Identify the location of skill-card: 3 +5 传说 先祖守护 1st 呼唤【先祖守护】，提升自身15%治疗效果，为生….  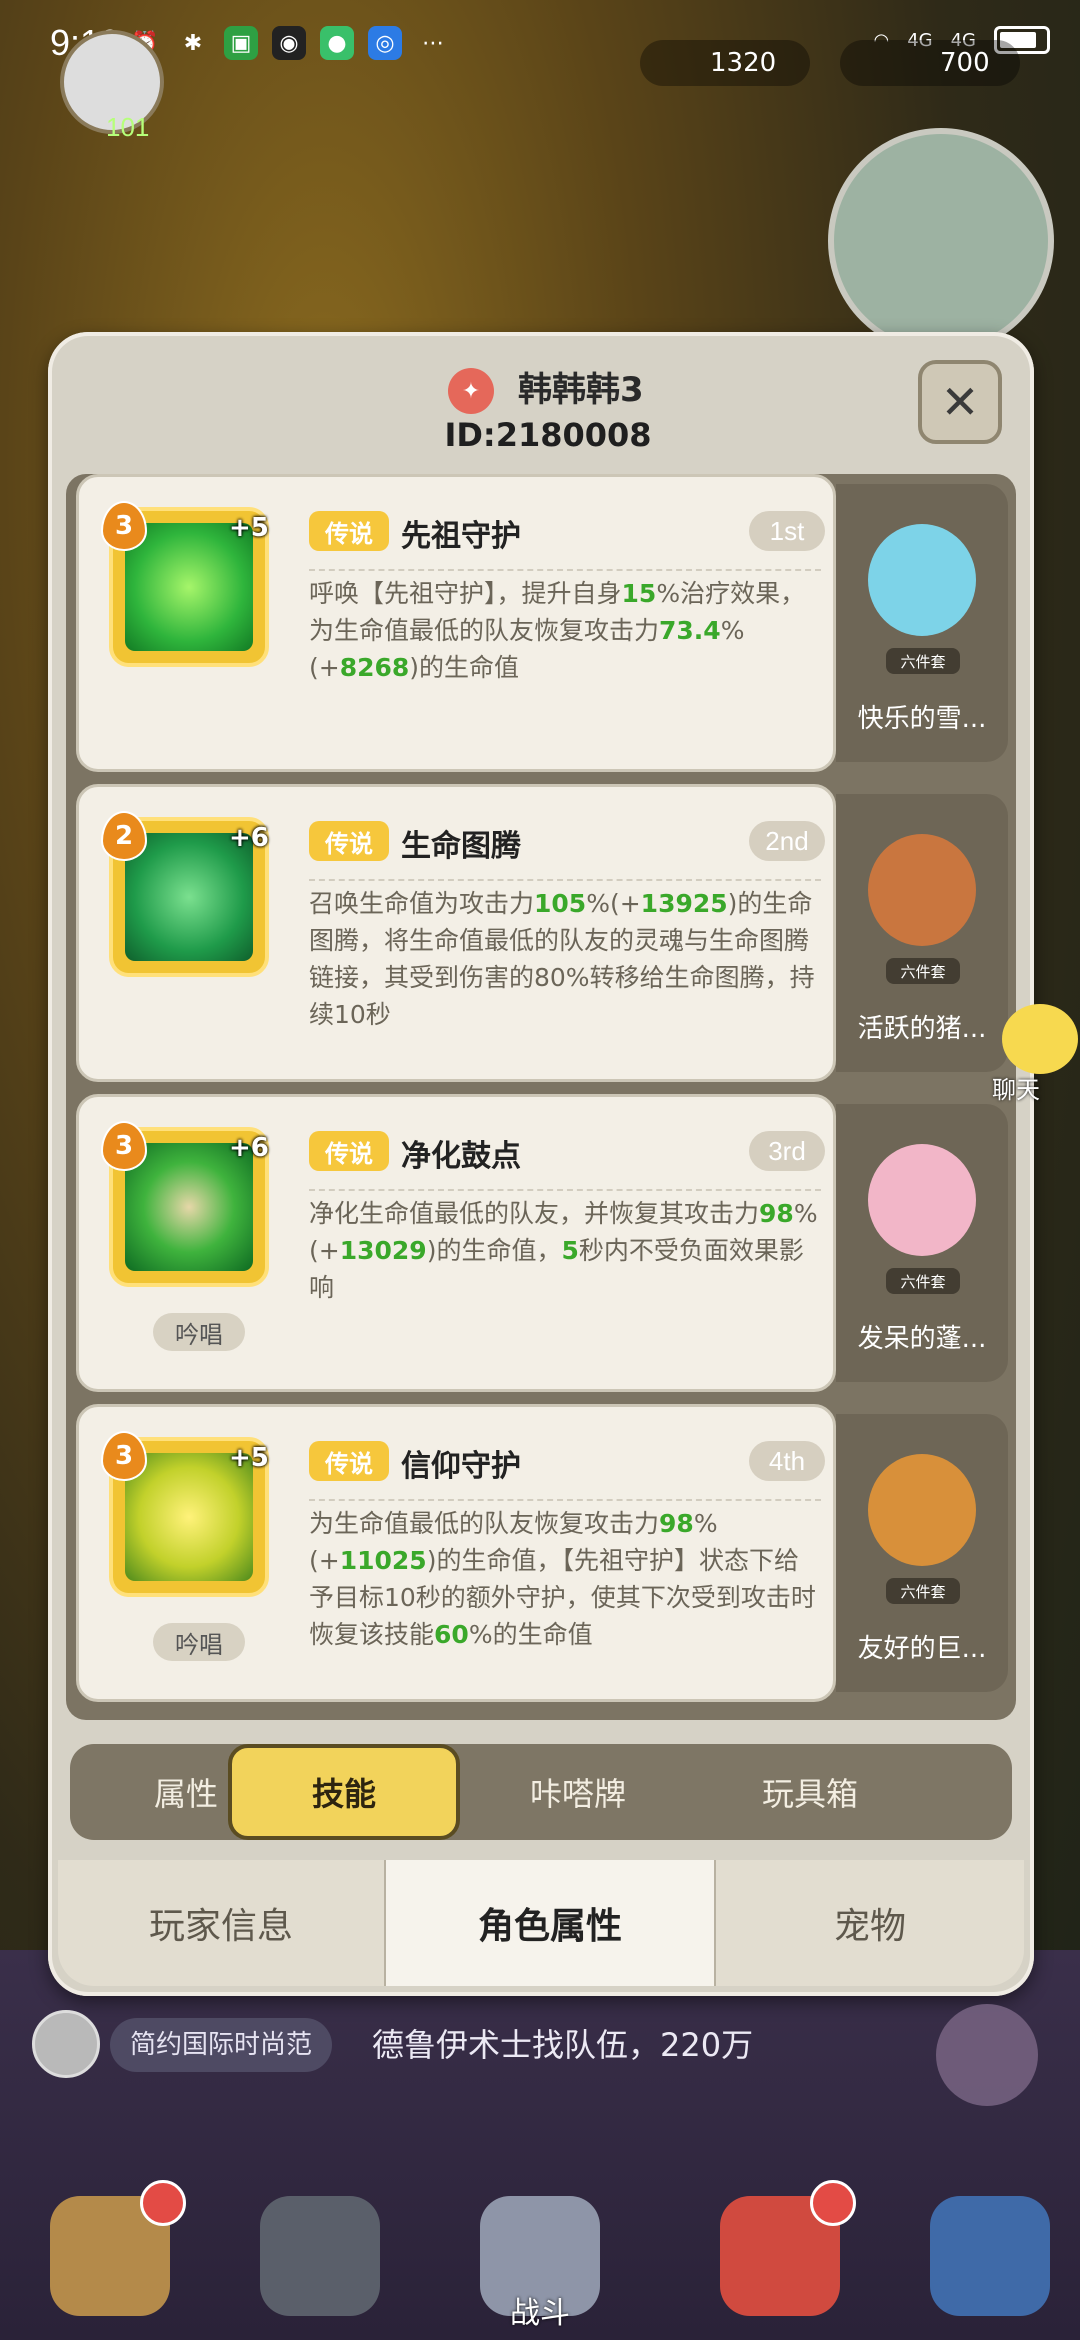
(456, 623).